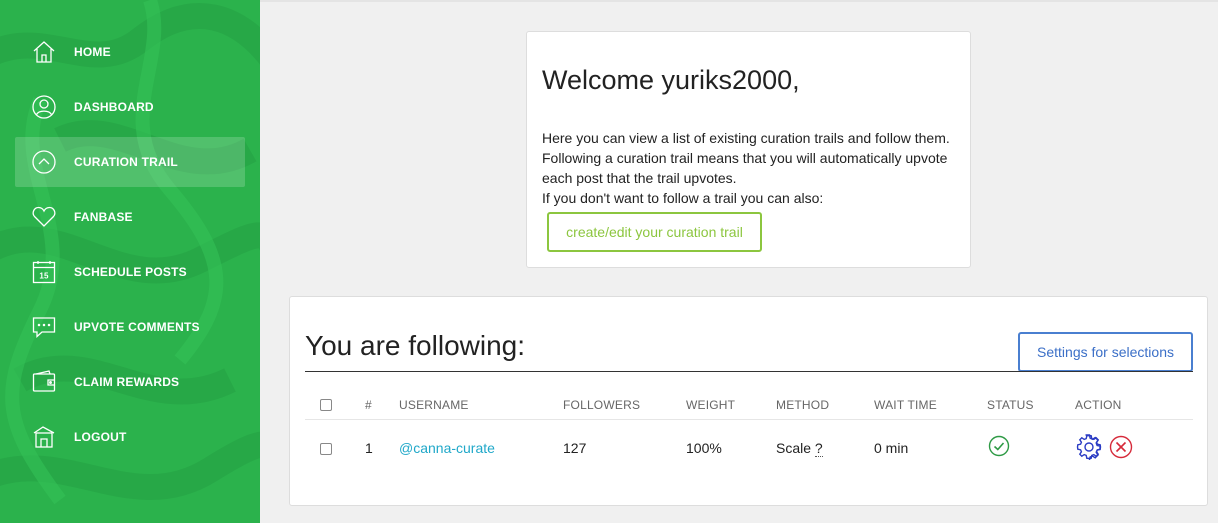 The height and width of the screenshot is (523, 1218). What do you see at coordinates (137, 327) in the screenshot?
I see `sidebar-item-label: UPVOTE COMMENTS` at bounding box center [137, 327].